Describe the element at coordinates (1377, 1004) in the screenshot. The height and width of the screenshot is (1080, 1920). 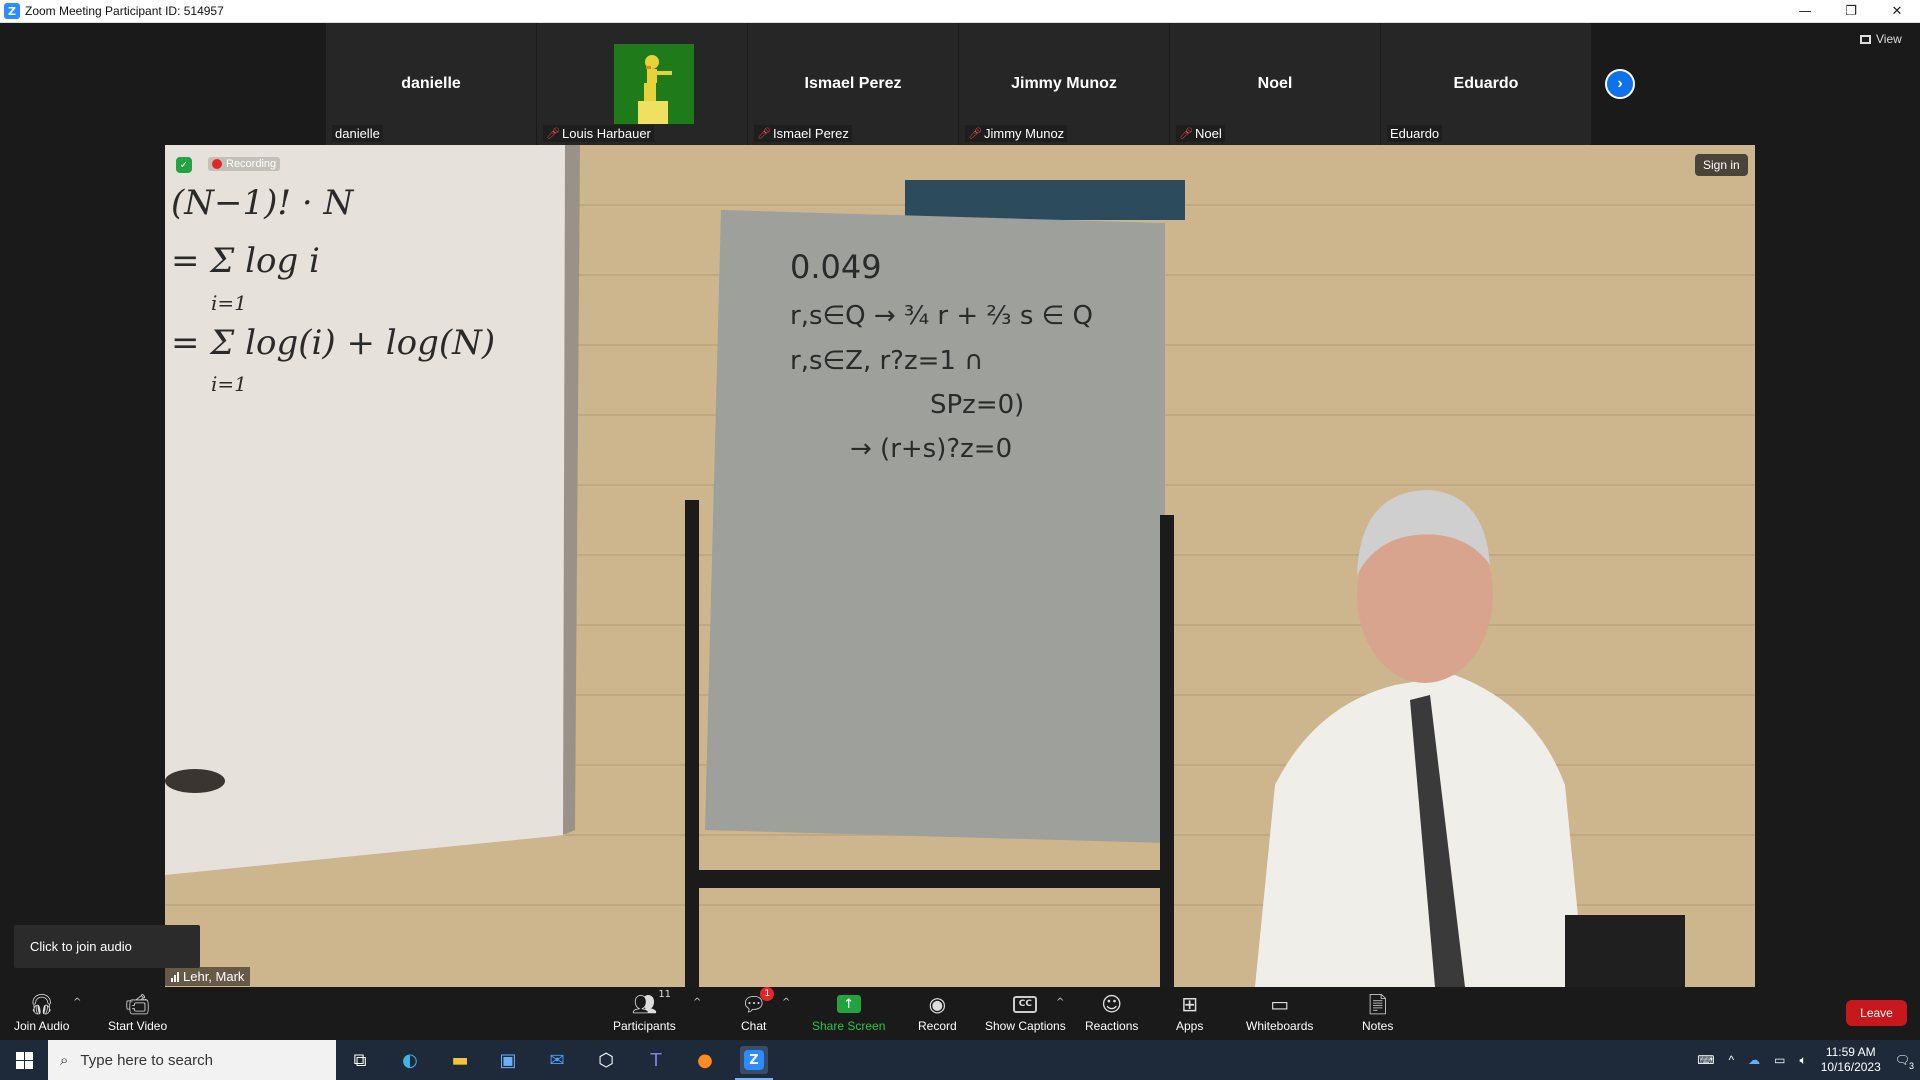
I see `notes-icon: 📄︎` at that location.